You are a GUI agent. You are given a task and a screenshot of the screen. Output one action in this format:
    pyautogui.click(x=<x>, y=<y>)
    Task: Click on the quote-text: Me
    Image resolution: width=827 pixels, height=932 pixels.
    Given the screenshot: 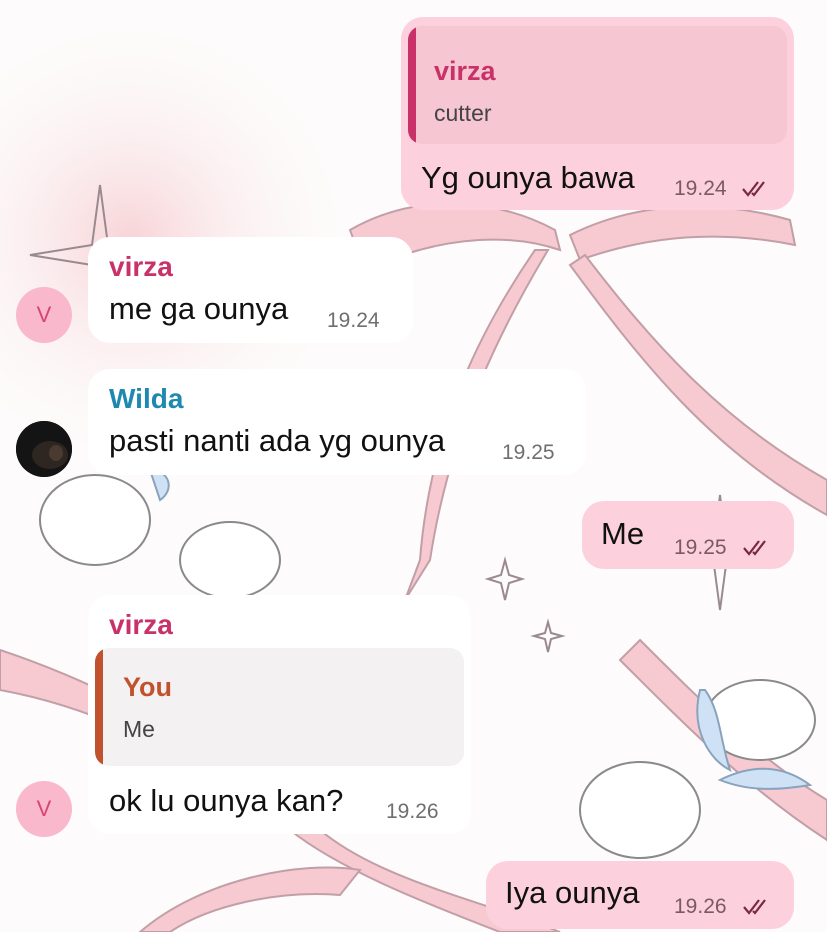 What is the action you would take?
    pyautogui.click(x=139, y=729)
    